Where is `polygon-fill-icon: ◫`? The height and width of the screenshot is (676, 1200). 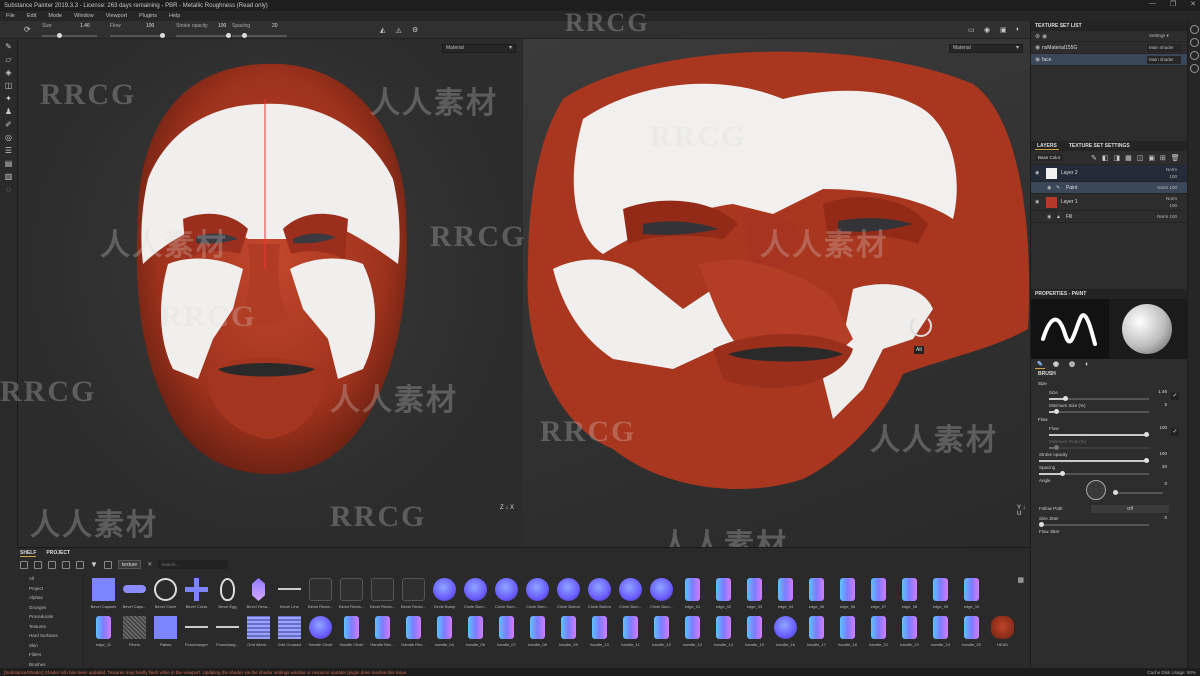
polygon-fill-icon: ◫ is located at coordinates (9, 86).